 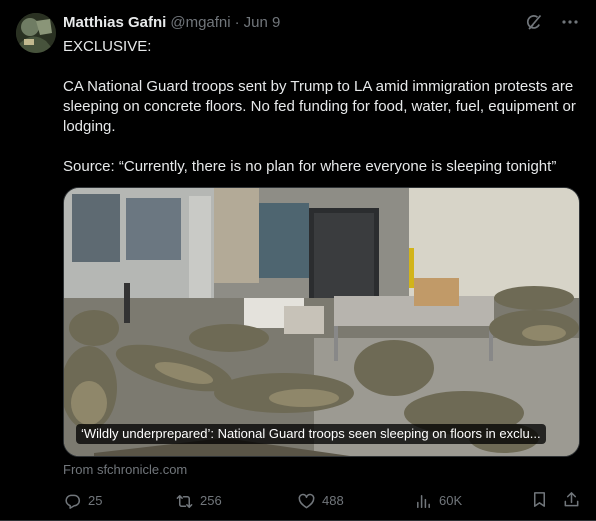 What do you see at coordinates (423, 501) in the screenshot?
I see `views-icon` at bounding box center [423, 501].